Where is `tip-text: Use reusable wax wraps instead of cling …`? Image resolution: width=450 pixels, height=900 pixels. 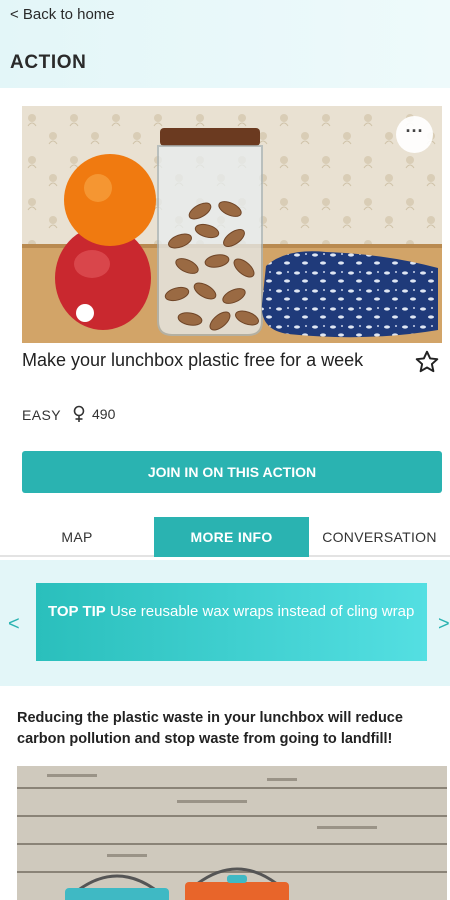 tip-text: Use reusable wax wraps instead of cling … is located at coordinates (262, 611).